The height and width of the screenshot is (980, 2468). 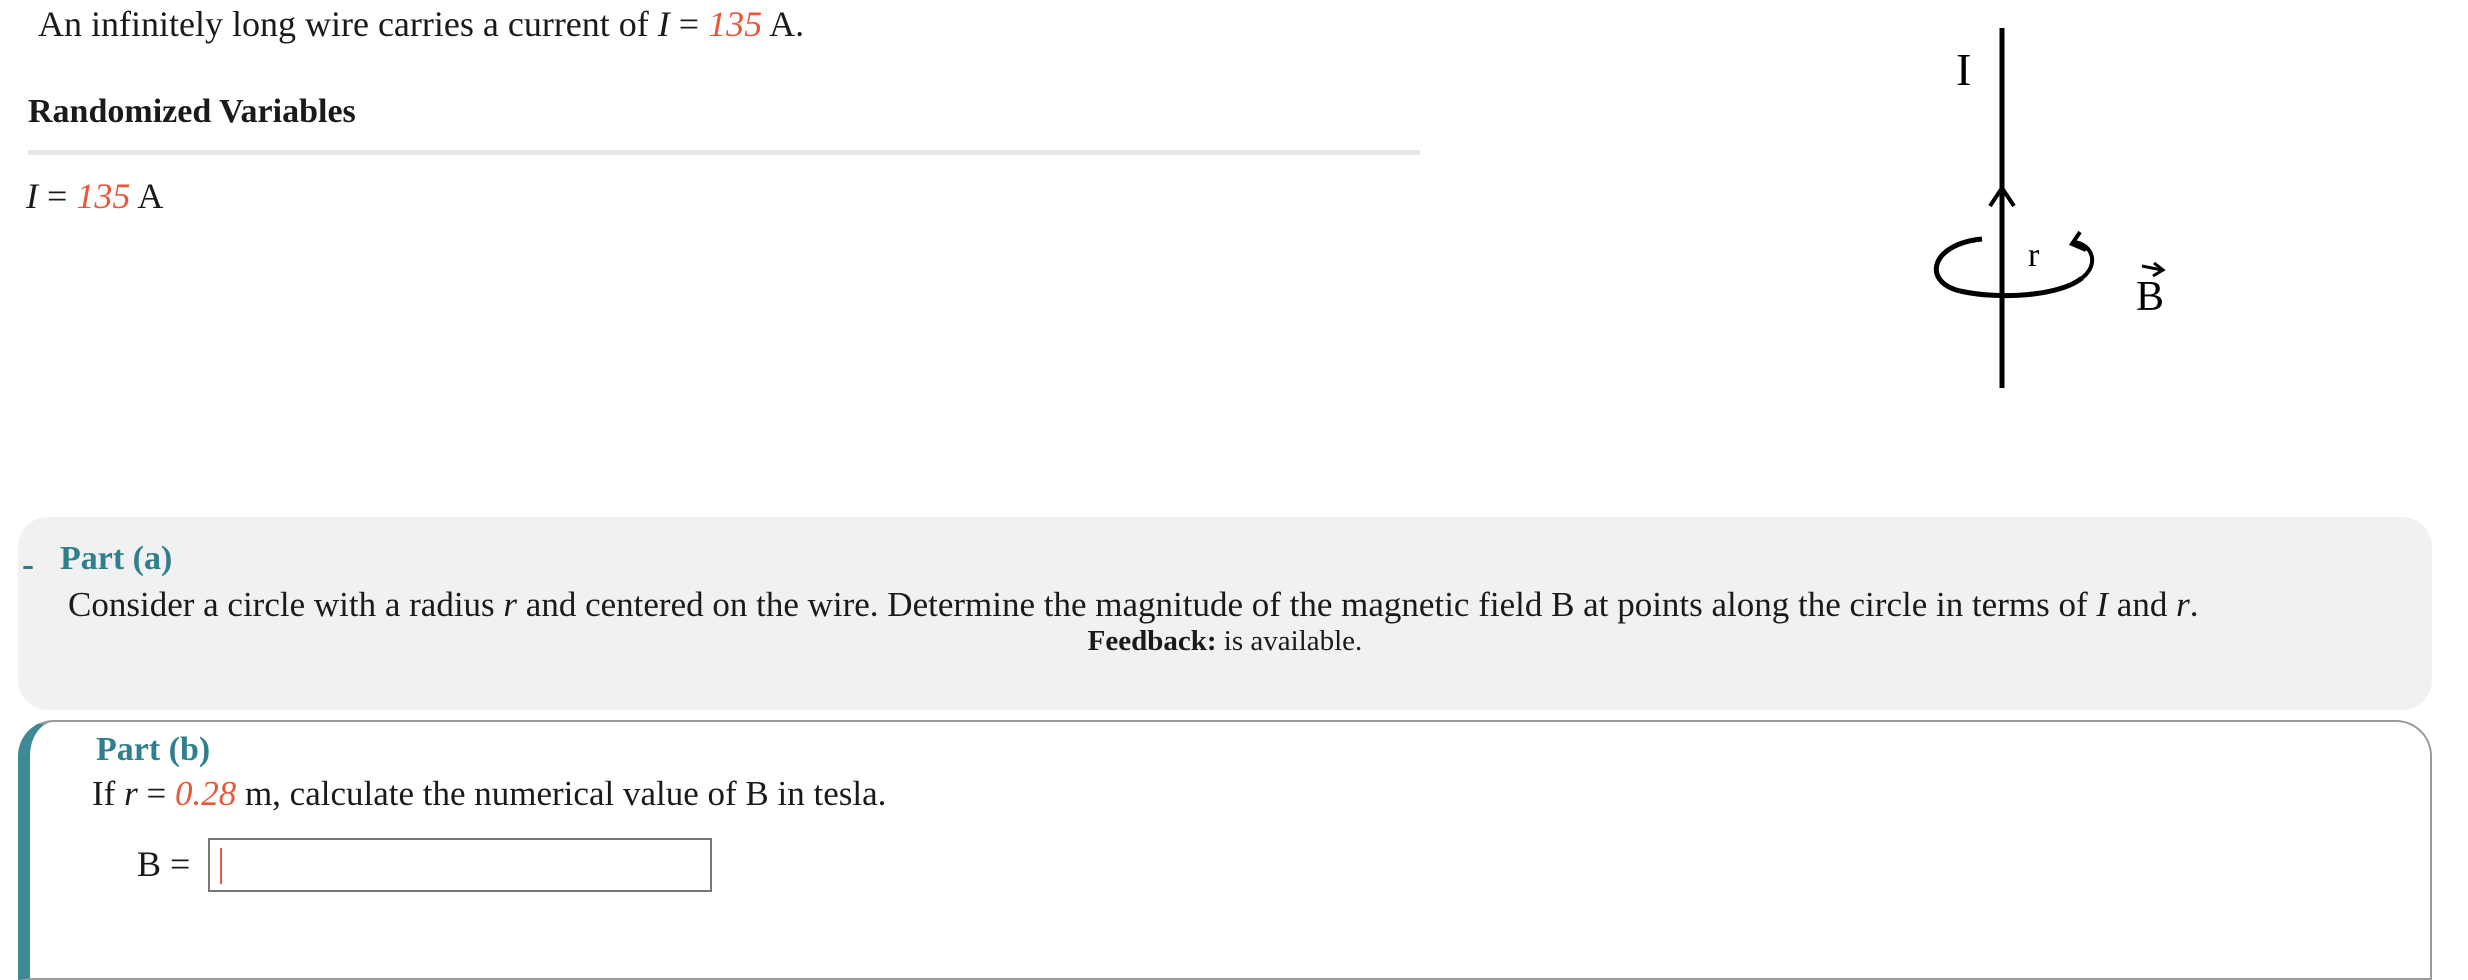 I want to click on part-a-feedback: Feedback: is available., so click(x=1225, y=641).